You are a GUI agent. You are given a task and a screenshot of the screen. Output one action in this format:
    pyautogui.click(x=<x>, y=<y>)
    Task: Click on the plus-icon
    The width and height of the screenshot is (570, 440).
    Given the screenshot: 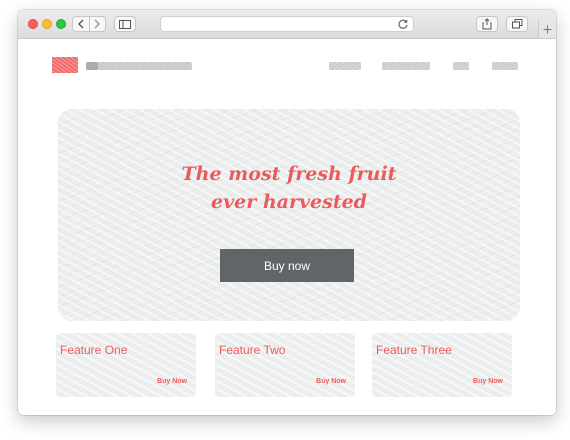 What is the action you would take?
    pyautogui.click(x=547, y=29)
    